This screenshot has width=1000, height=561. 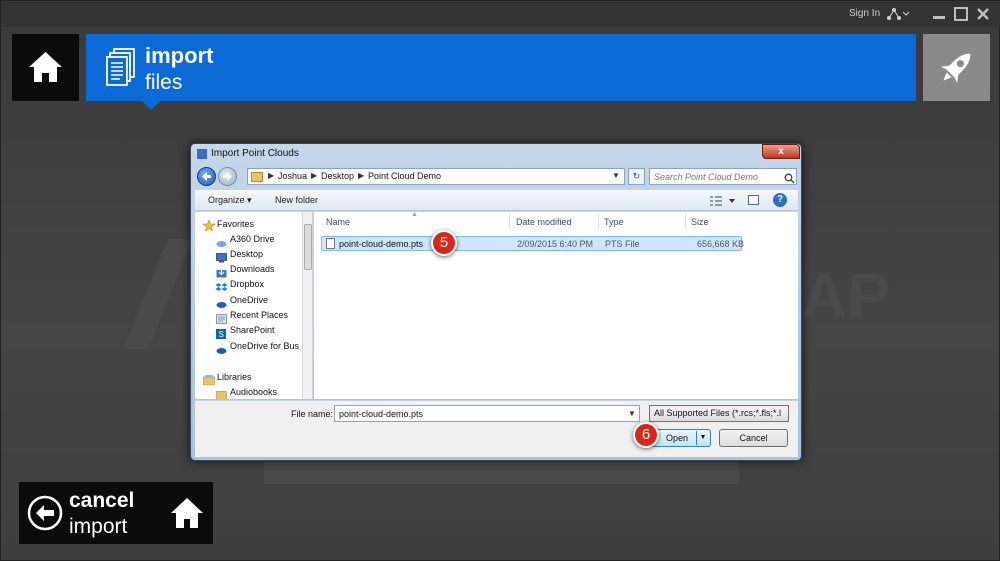 What do you see at coordinates (501, 67) in the screenshot?
I see `header-banner: import files` at bounding box center [501, 67].